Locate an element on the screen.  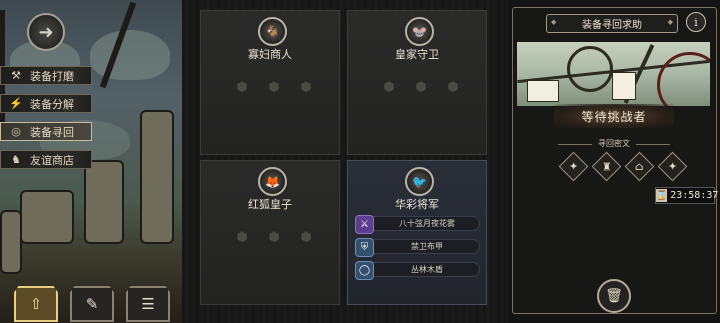
pose-3-icon: ⌂ is located at coordinates (639, 166).